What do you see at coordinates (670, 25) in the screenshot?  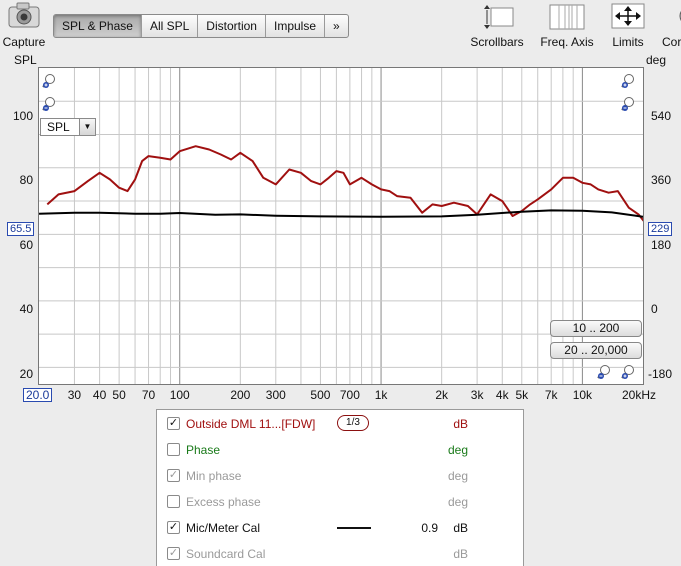 I see `controls-tool: Cor` at bounding box center [670, 25].